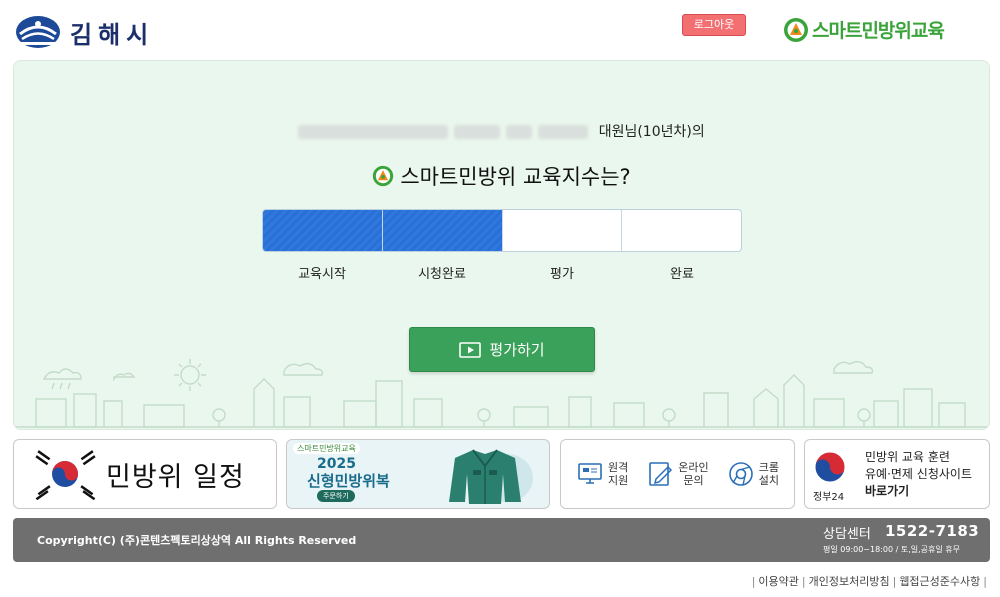 This screenshot has width=1000, height=597. I want to click on uniform-order-pill: 주문하기, so click(336, 496).